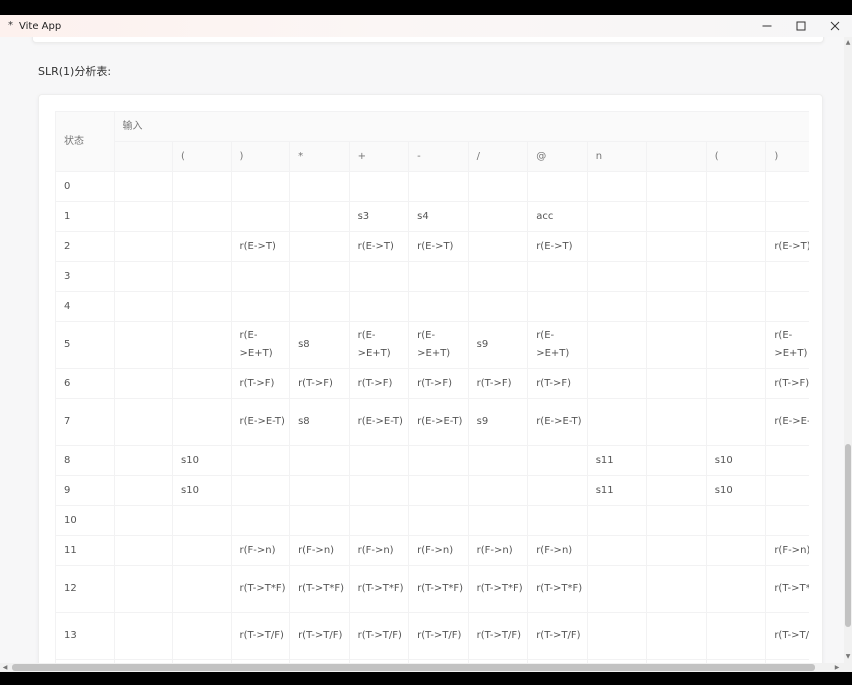 Image resolution: width=852 pixels, height=685 pixels. Describe the element at coordinates (438, 216) in the screenshot. I see `action-cell: s4` at that location.